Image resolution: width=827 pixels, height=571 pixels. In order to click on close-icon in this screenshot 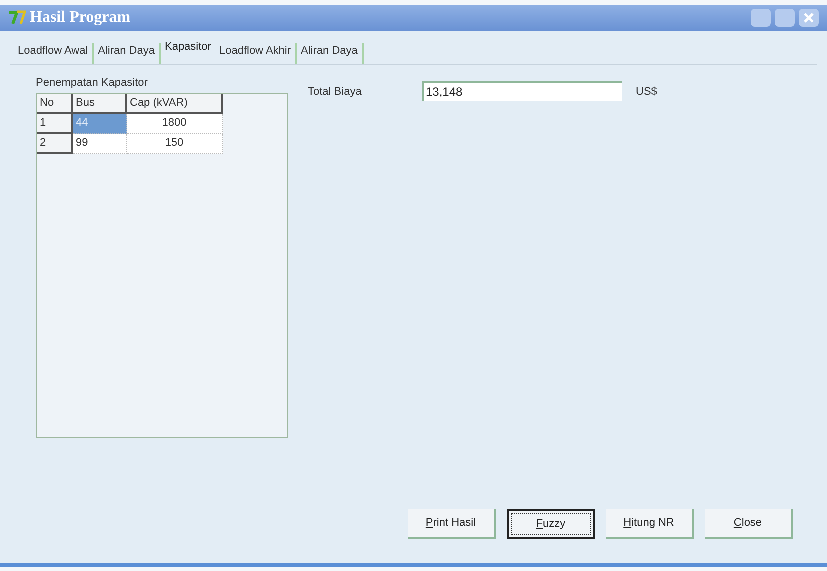, I will do `click(809, 18)`.